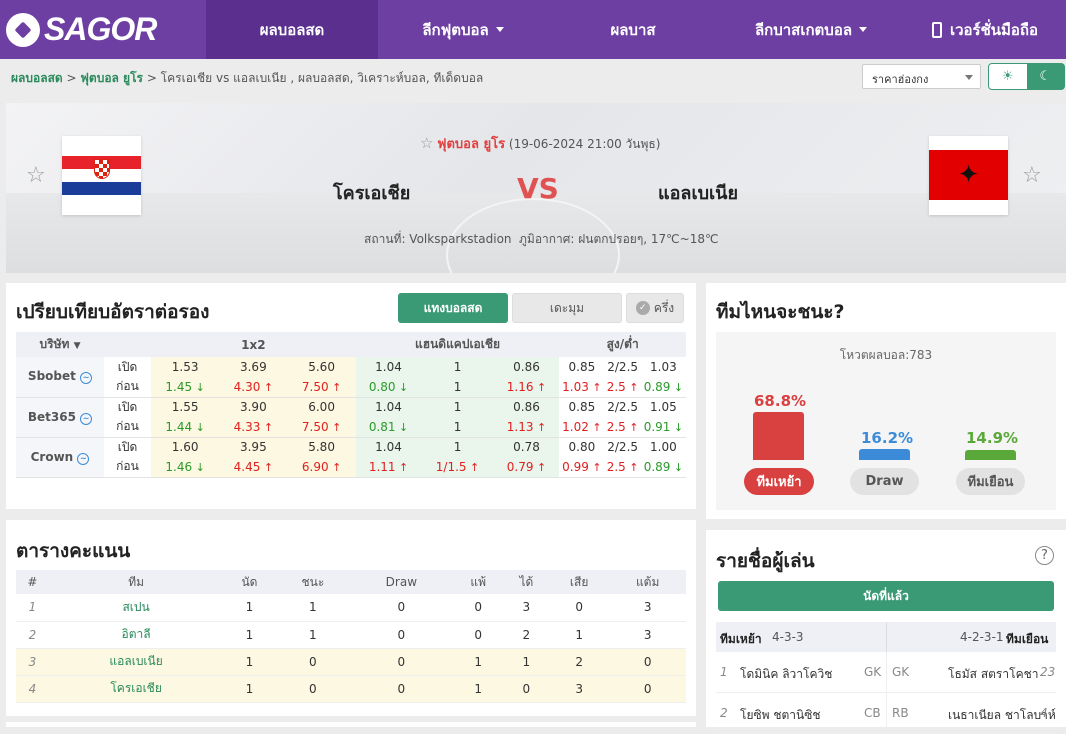 Image resolution: width=1066 pixels, height=734 pixels. What do you see at coordinates (313, 582) in the screenshot?
I see `standings-col-header: ชนะ` at bounding box center [313, 582].